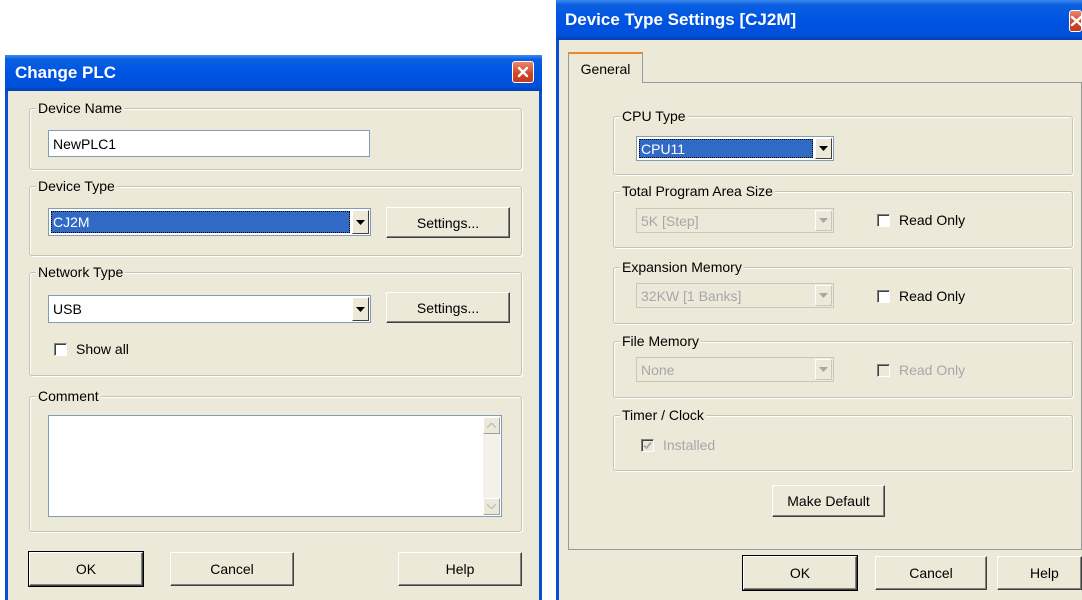  What do you see at coordinates (883, 220) in the screenshot?
I see `program-area-read-only-box` at bounding box center [883, 220].